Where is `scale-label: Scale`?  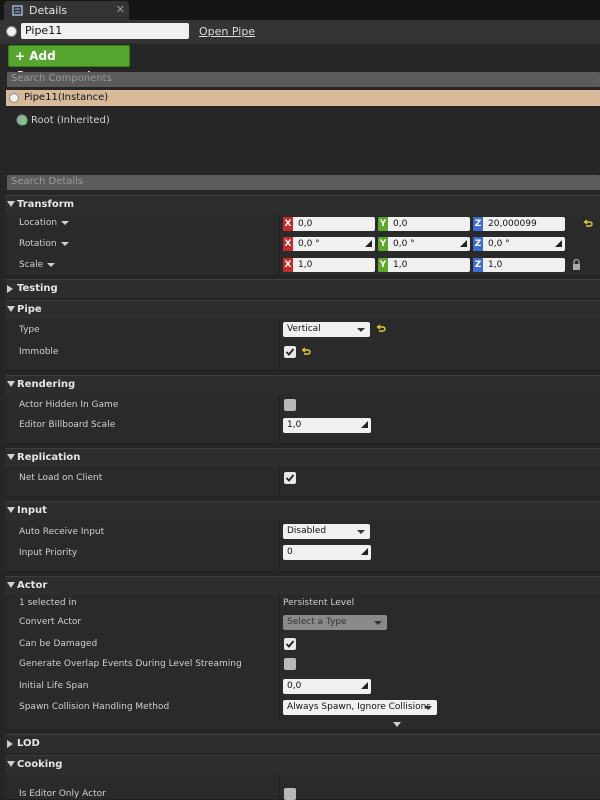 scale-label: Scale is located at coordinates (37, 265).